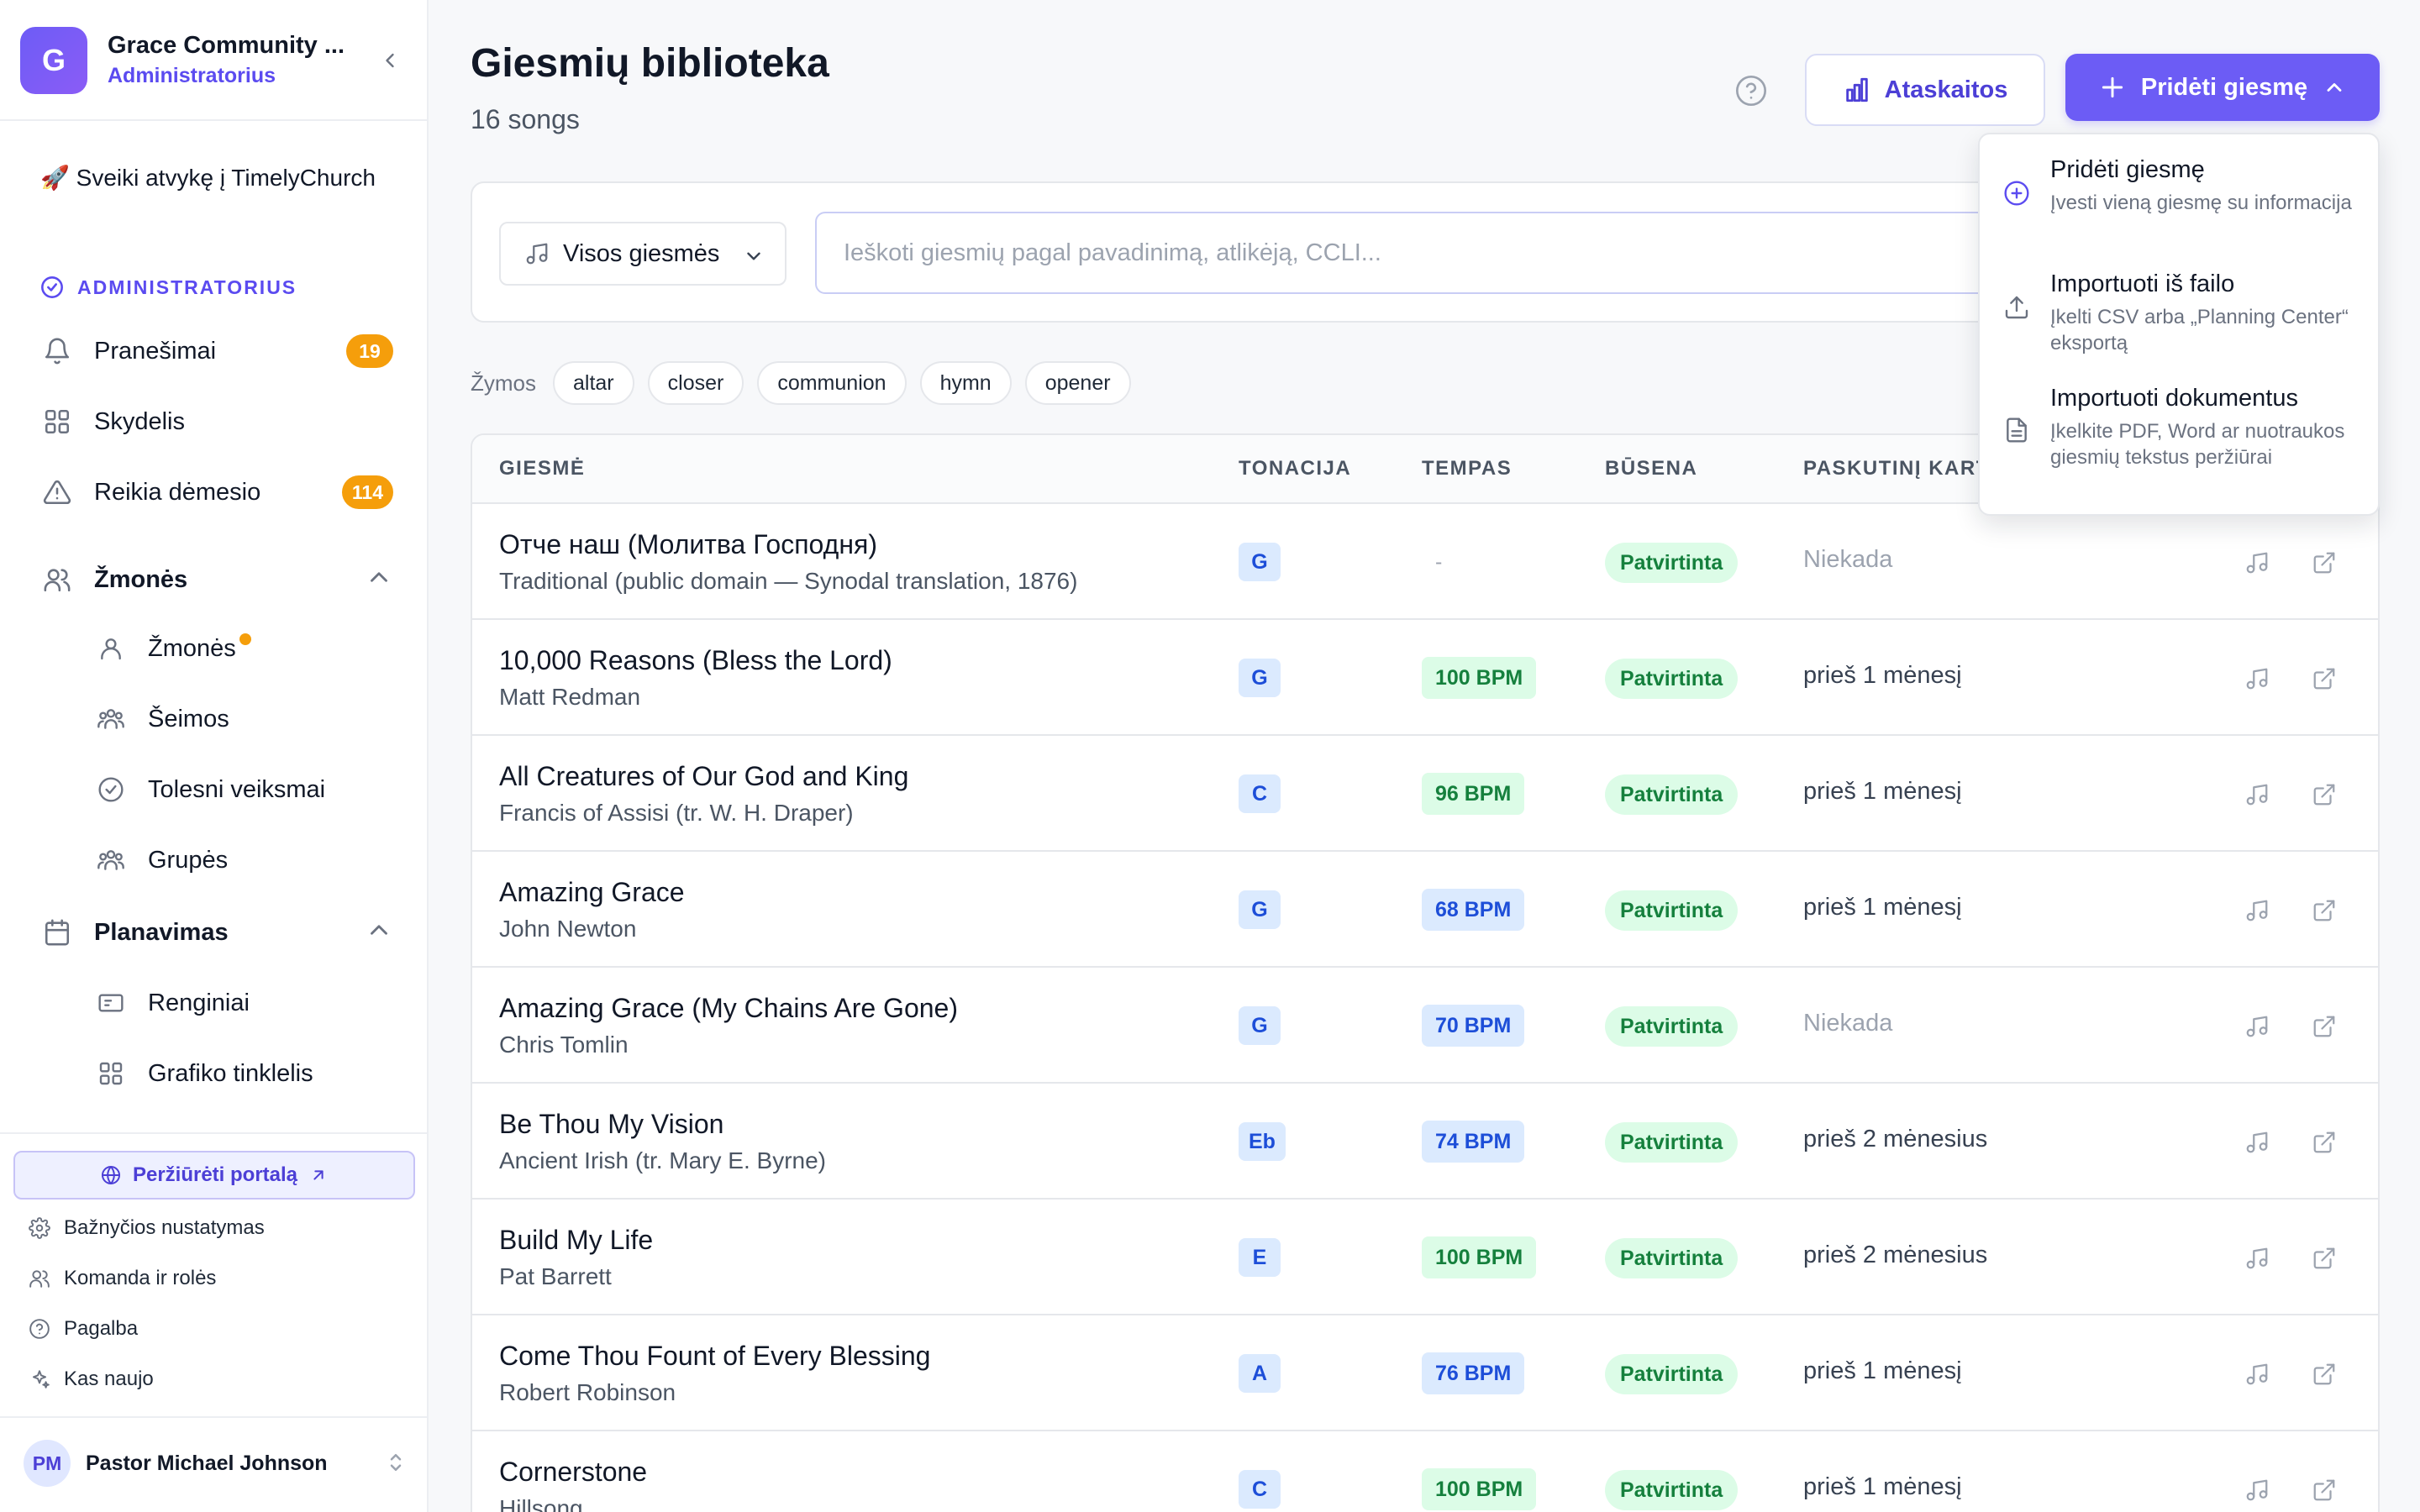  What do you see at coordinates (1672, 1258) in the screenshot?
I see `status-badge: Patvirtinta` at bounding box center [1672, 1258].